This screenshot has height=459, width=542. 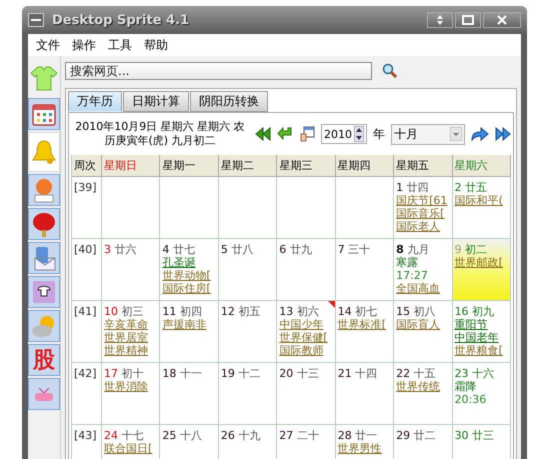 I want to click on today-cell: 9 初二 世界邮政[, so click(x=481, y=270).